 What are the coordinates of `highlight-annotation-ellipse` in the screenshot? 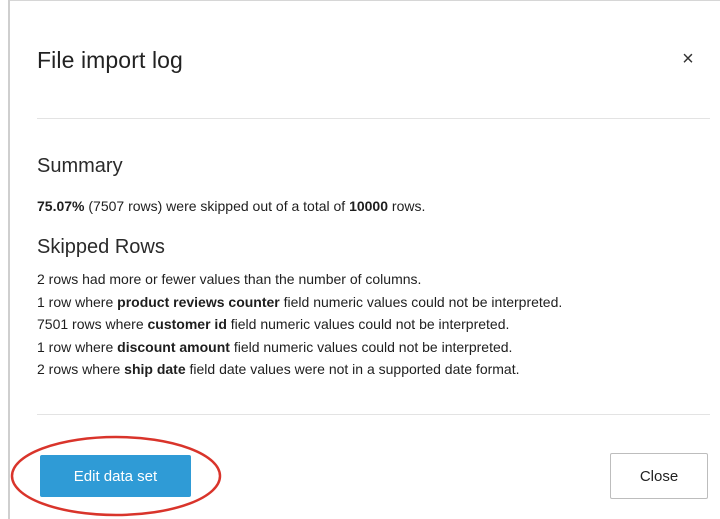 It's located at (116, 476).